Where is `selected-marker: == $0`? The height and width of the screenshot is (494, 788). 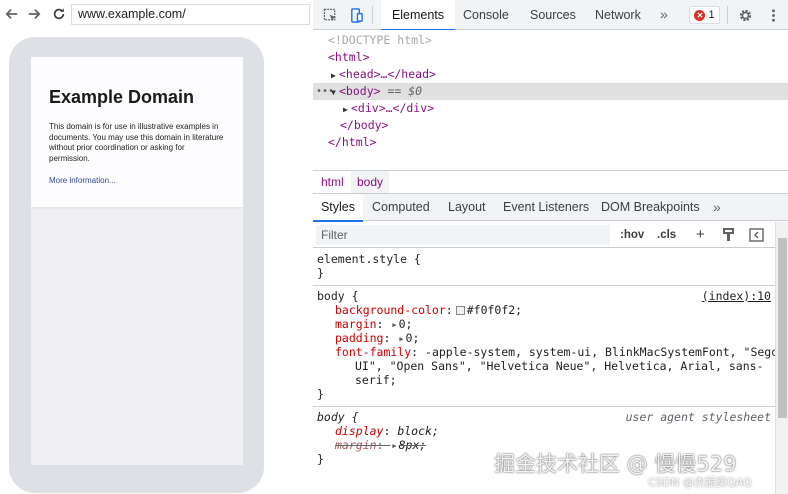
selected-marker: == $0 is located at coordinates (405, 91).